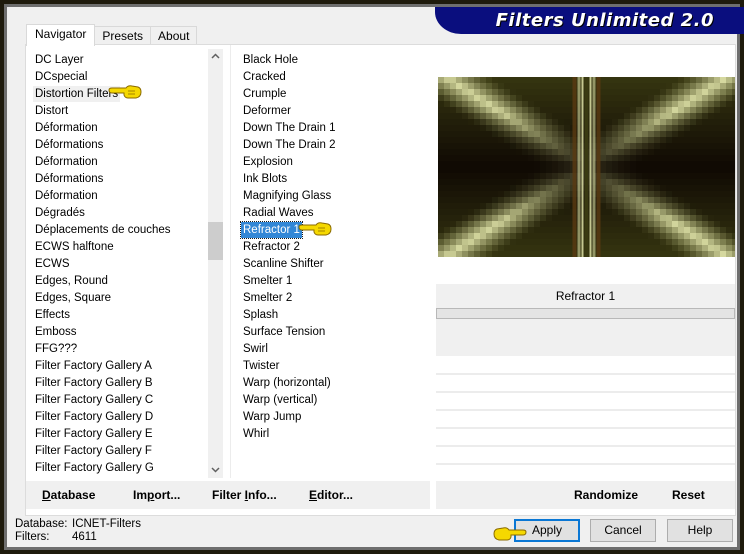 The height and width of the screenshot is (554, 744). What do you see at coordinates (333, 145) in the screenshot?
I see `filter-item: Down The Drain 2` at bounding box center [333, 145].